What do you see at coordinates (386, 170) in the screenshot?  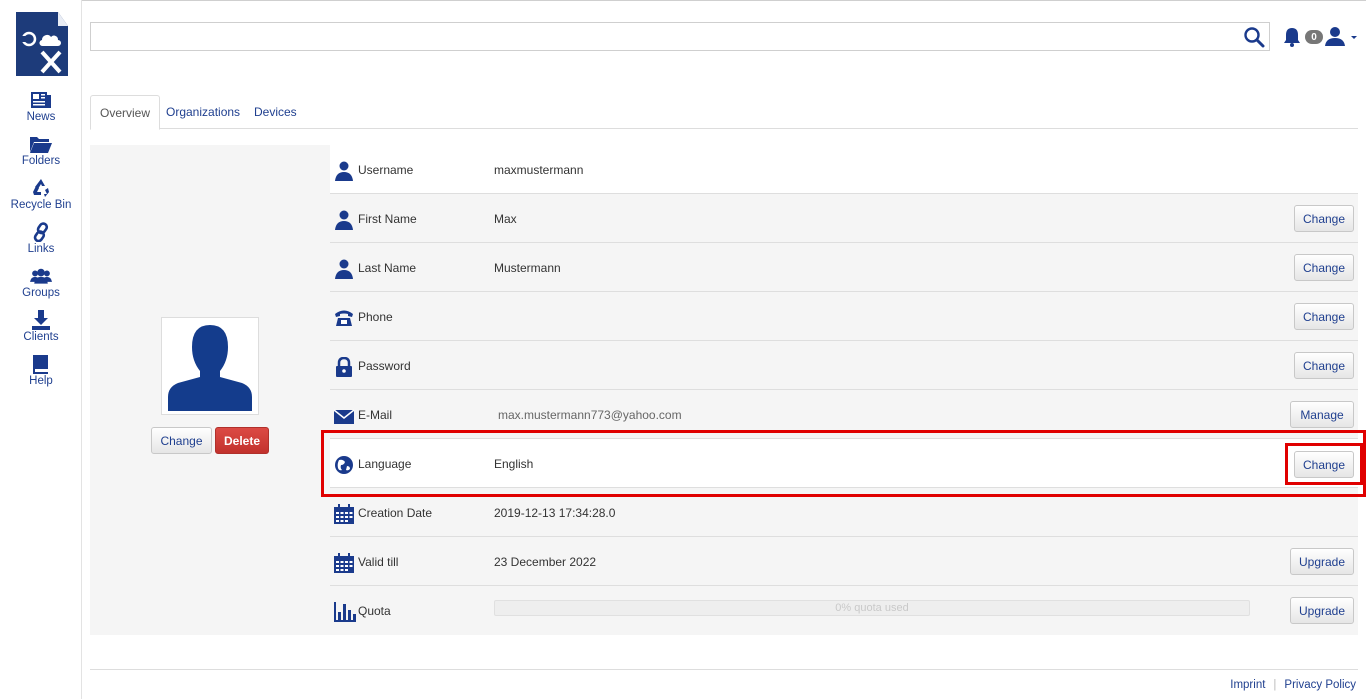 I see `row-label: Username` at bounding box center [386, 170].